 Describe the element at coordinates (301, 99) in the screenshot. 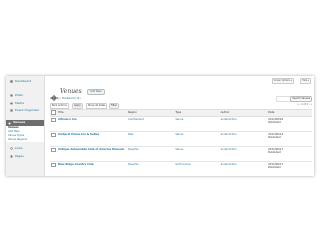

I see `search-venues-button: Search Venues` at that location.